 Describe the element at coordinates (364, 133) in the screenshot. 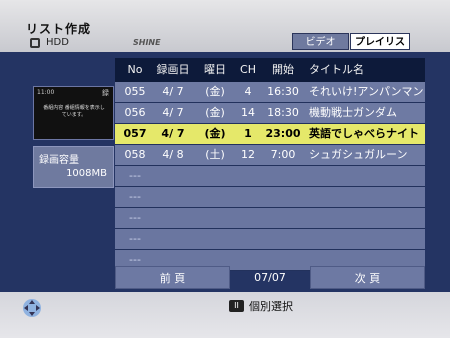

I see `item-title: 英語でしゃべらナイト` at that location.